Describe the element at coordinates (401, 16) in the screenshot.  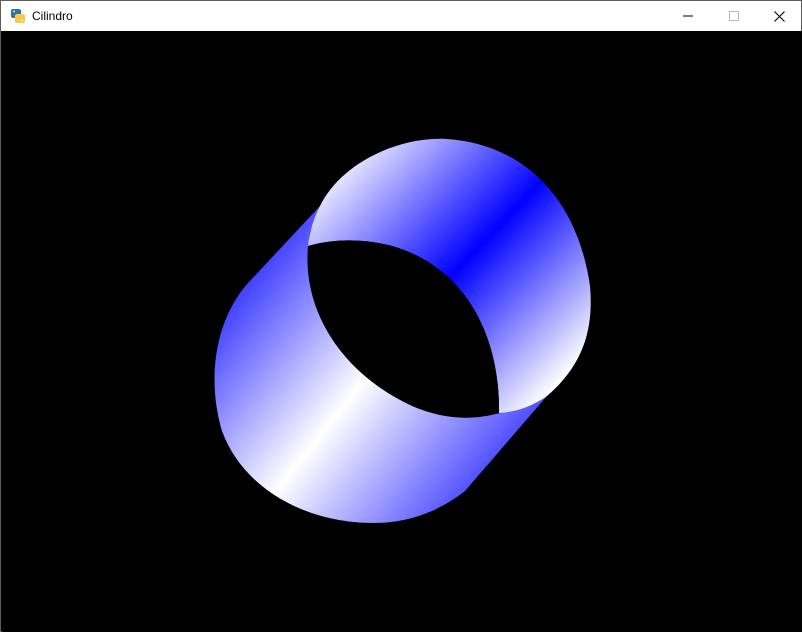
I see `title-bar: Cilindro` at that location.